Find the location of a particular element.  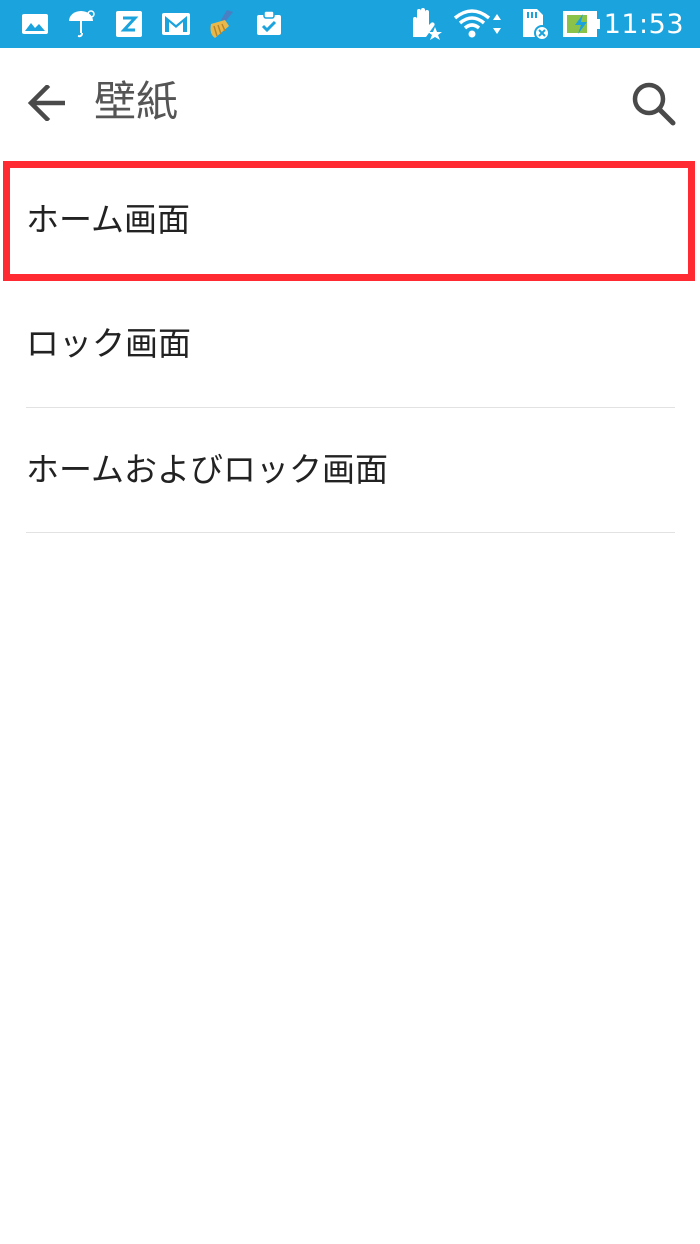

gmail-icon is located at coordinates (176, 24).